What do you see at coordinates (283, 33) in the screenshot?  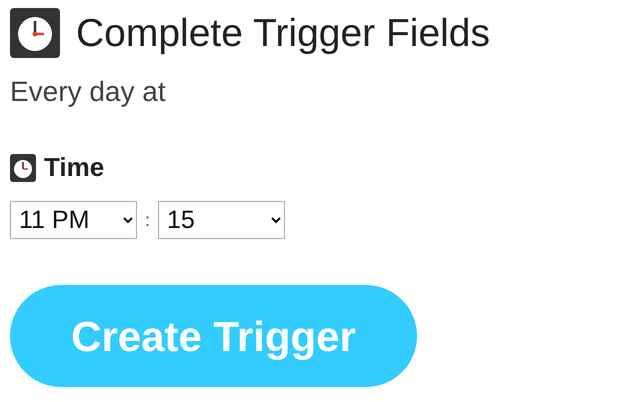 I see `page-title: Complete Trigger Fields` at bounding box center [283, 33].